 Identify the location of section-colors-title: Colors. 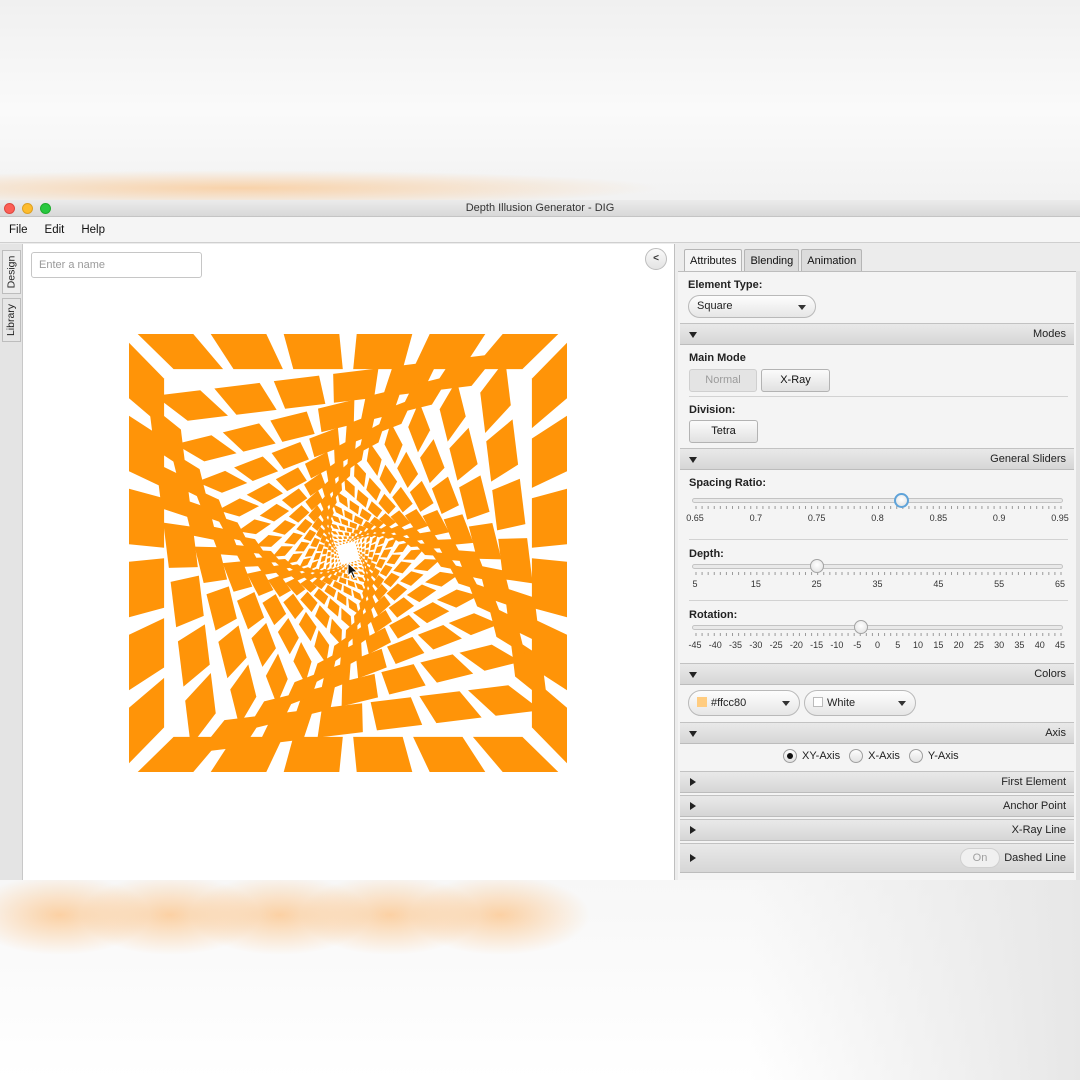
(1050, 674).